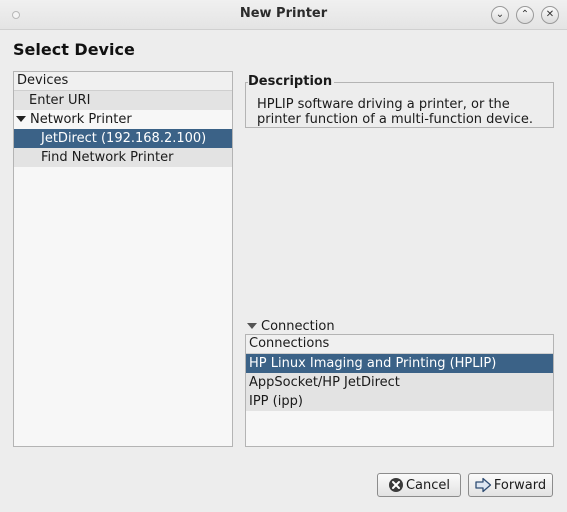 Image resolution: width=567 pixels, height=512 pixels. What do you see at coordinates (483, 485) in the screenshot?
I see `forward-arrow-icon` at bounding box center [483, 485].